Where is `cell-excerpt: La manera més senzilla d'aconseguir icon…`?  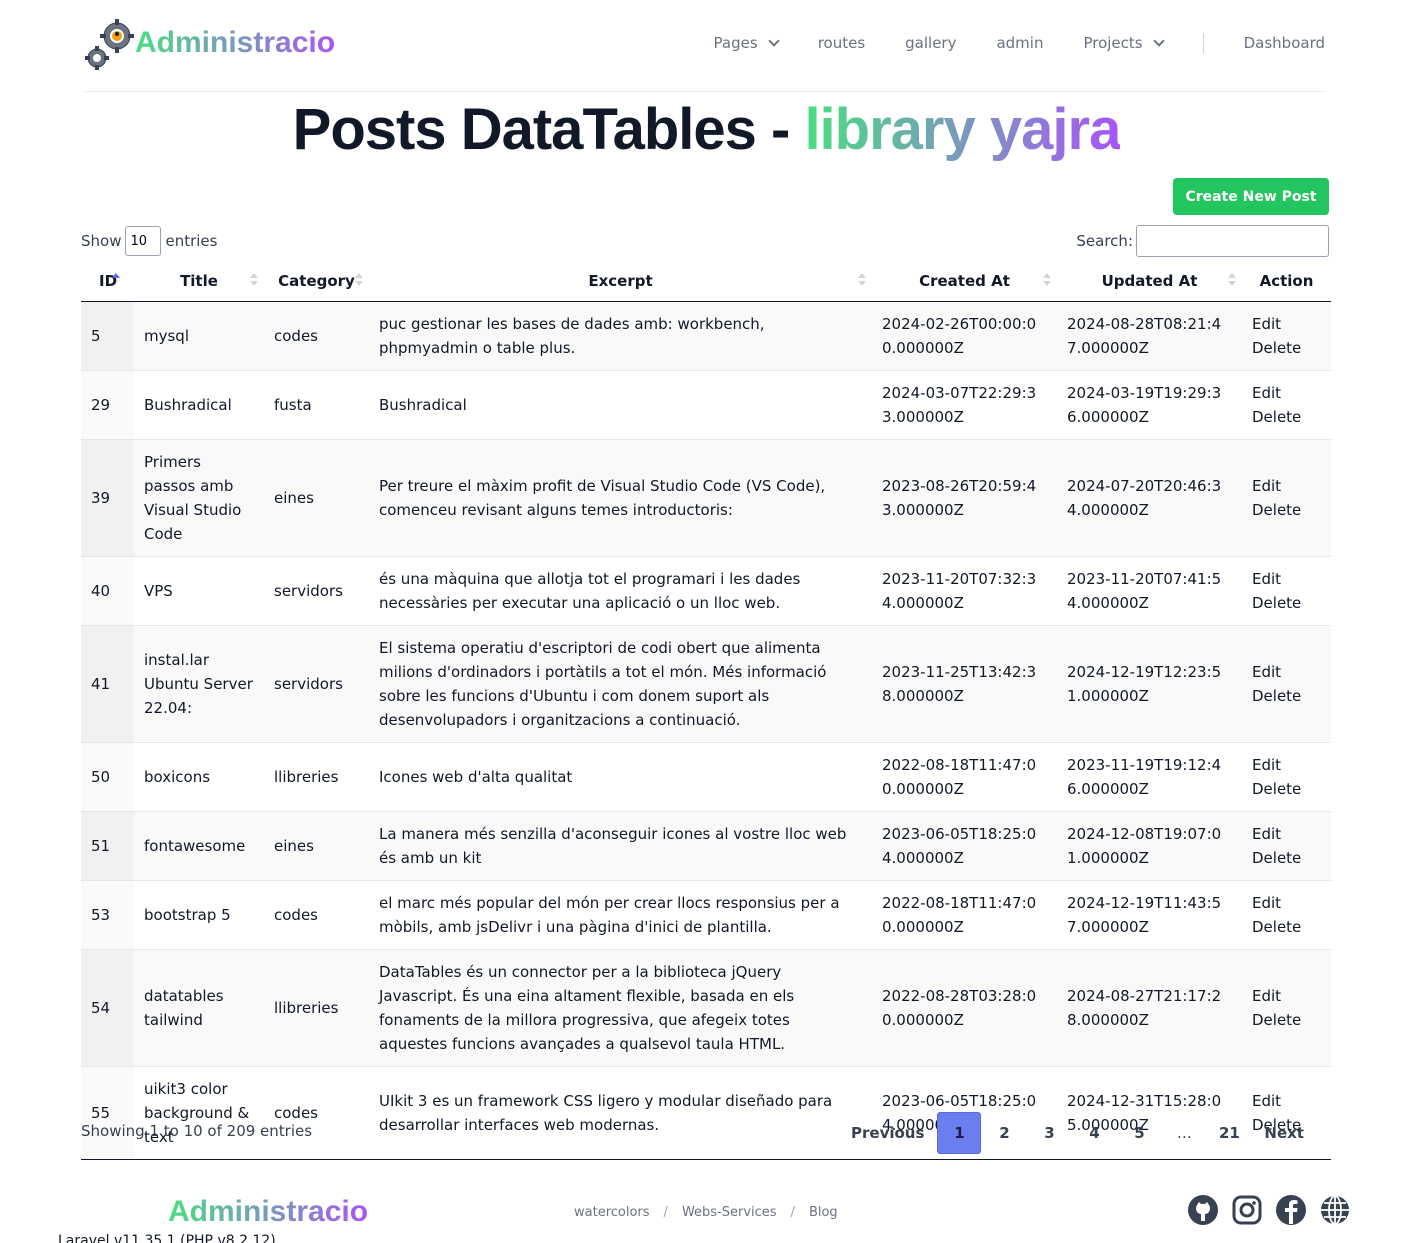
cell-excerpt: La manera més senzilla d'aconseguir icon… is located at coordinates (620, 845).